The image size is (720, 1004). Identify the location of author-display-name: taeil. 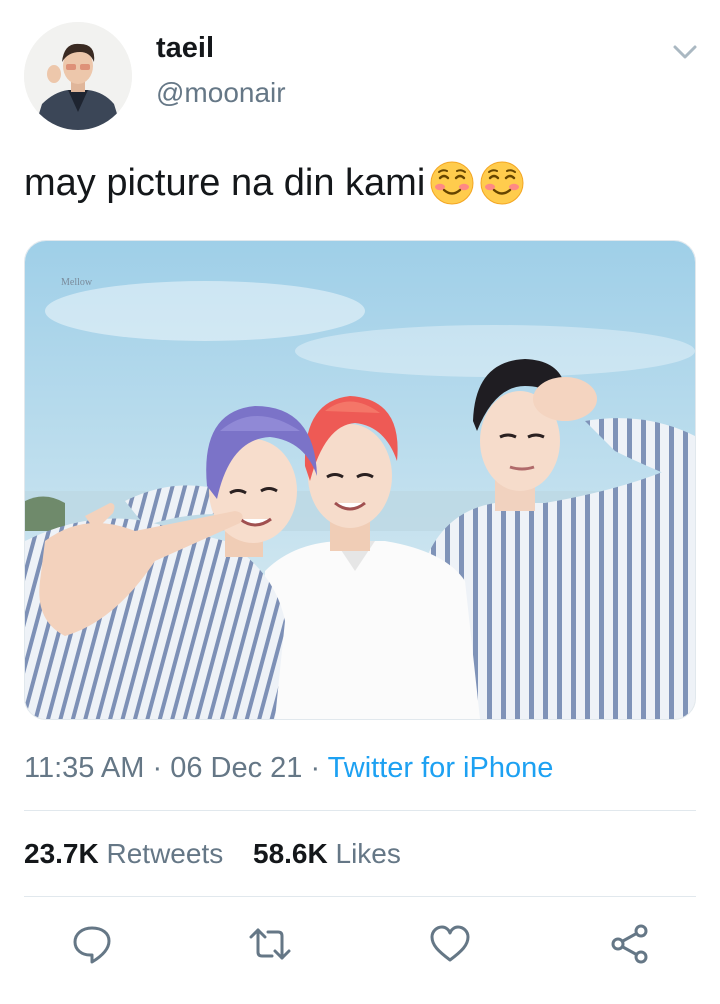
(185, 48).